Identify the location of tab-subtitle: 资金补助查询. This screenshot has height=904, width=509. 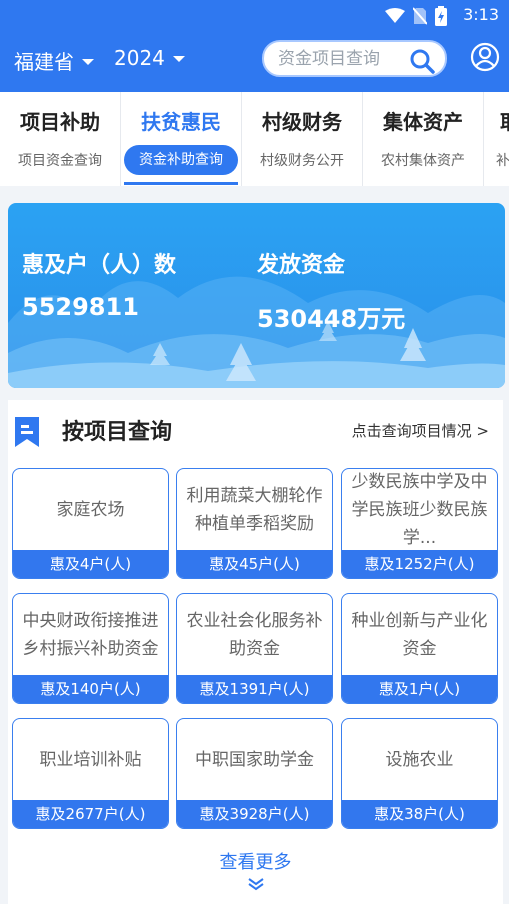
(181, 160).